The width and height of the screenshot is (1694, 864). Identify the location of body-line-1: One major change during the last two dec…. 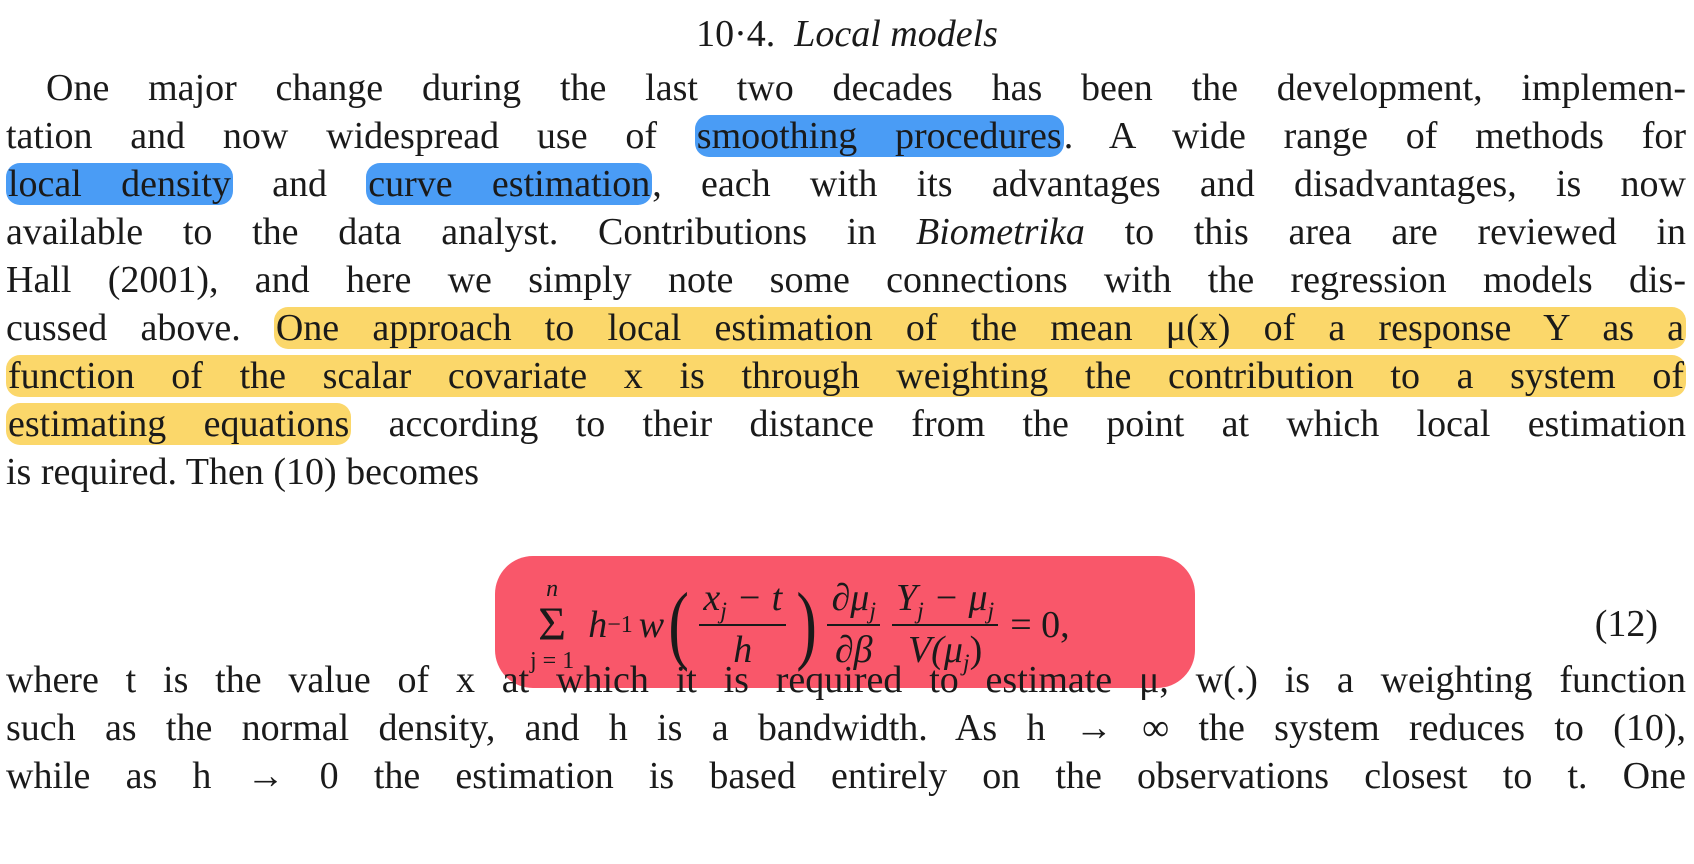
(866, 88).